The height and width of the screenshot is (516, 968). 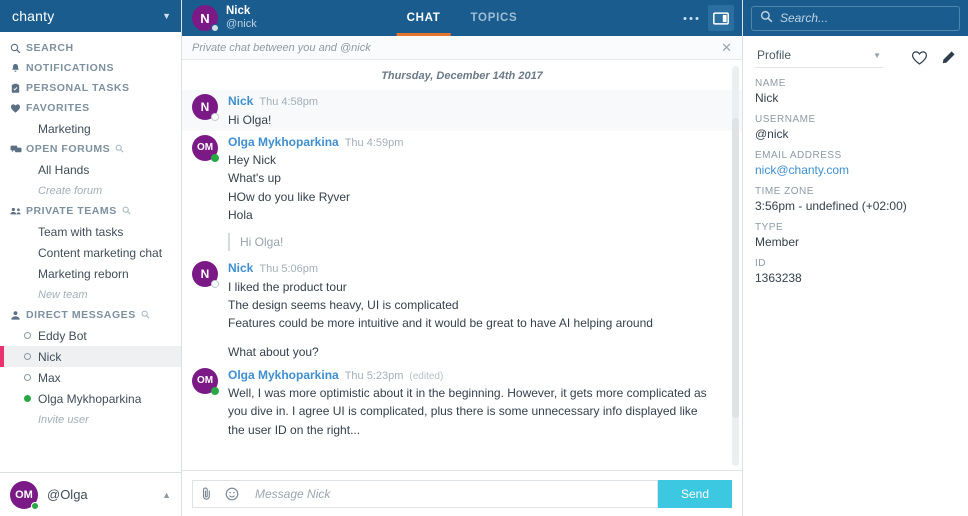 I want to click on sidebar-team-content-marketing-chat: Content marketing chat, so click(x=90, y=252).